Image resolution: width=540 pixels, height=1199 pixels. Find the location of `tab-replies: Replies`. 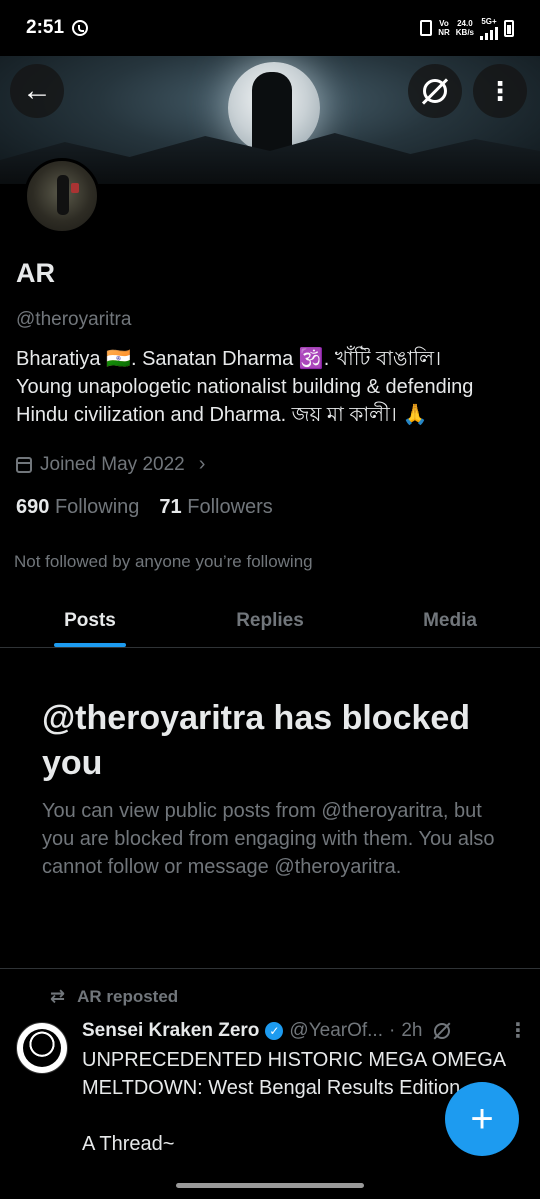

tab-replies: Replies is located at coordinates (270, 620).